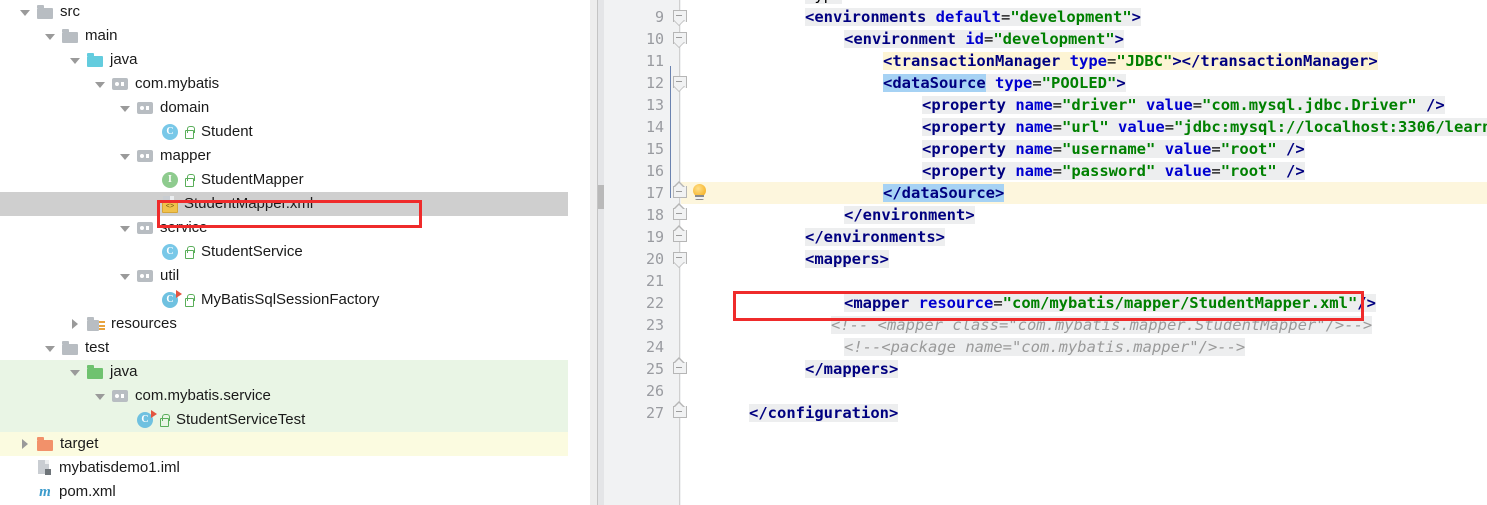 The height and width of the screenshot is (505, 1487). What do you see at coordinates (824, 413) in the screenshot?
I see `code-line-27: </configuration>` at bounding box center [824, 413].